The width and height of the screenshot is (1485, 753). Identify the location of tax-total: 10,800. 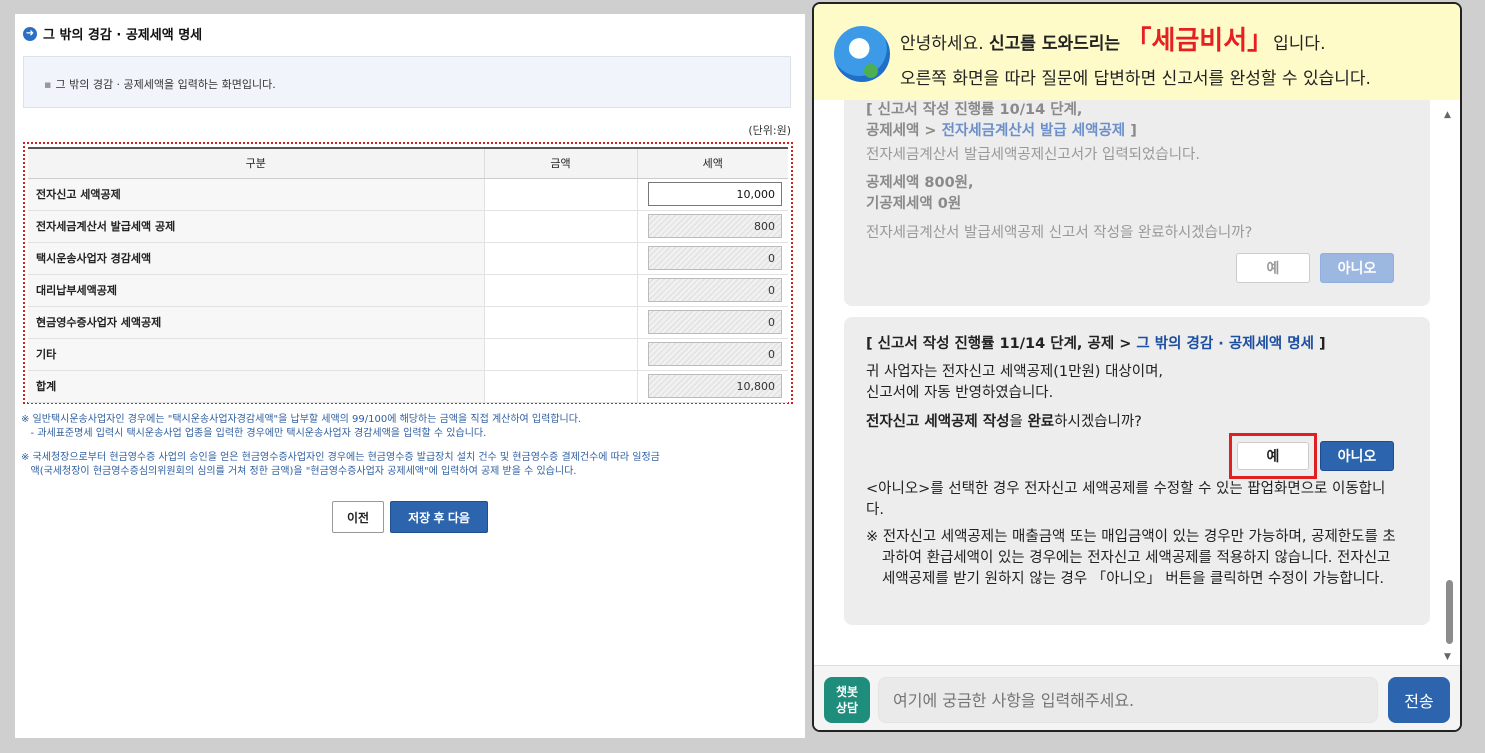
(715, 386).